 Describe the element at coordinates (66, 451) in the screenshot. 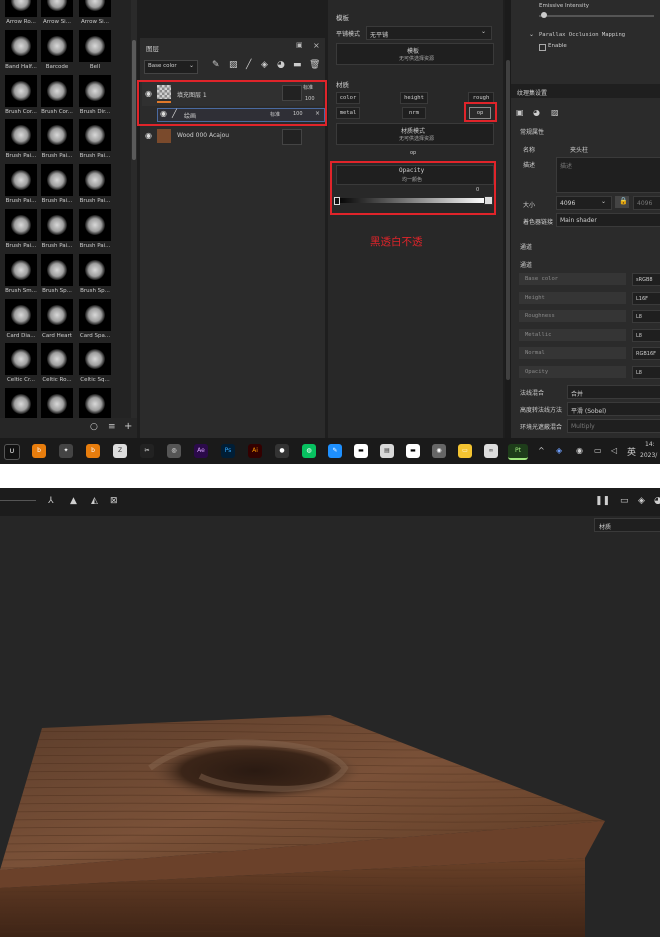

I see `app-icon: ✦` at that location.